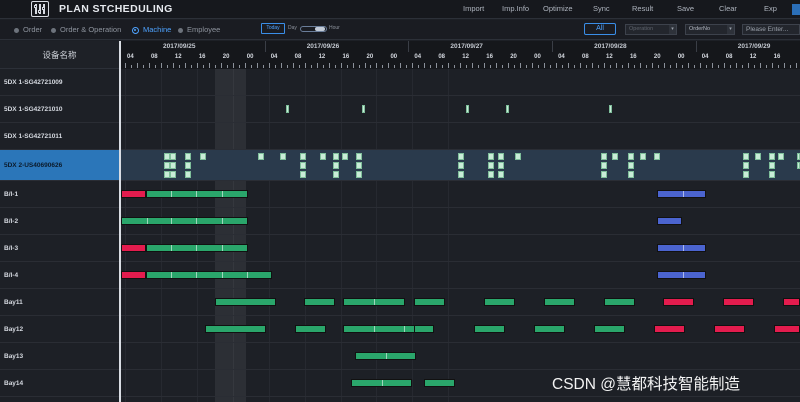  Describe the element at coordinates (273, 28) in the screenshot. I see `today-button: Today` at that location.